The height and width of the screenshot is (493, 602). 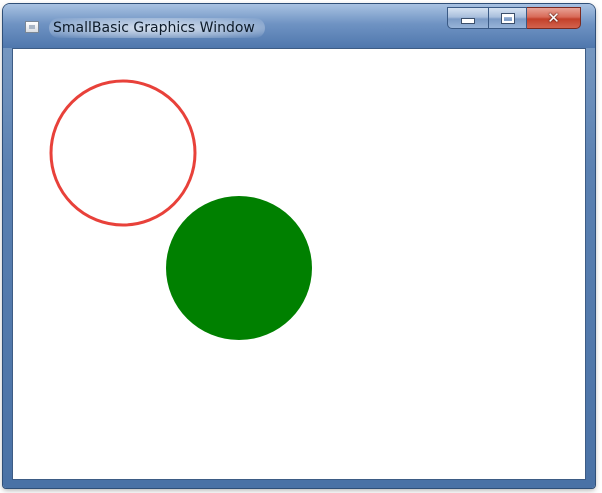 What do you see at coordinates (239, 268) in the screenshot?
I see `green-circle` at bounding box center [239, 268].